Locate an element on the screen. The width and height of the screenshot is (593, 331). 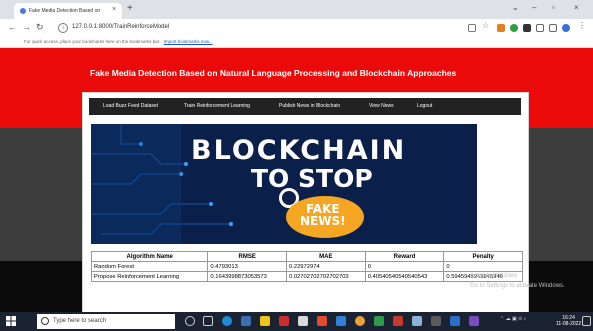
browser-tab: Fake Media Detection Based on × is located at coordinates (68, 11).